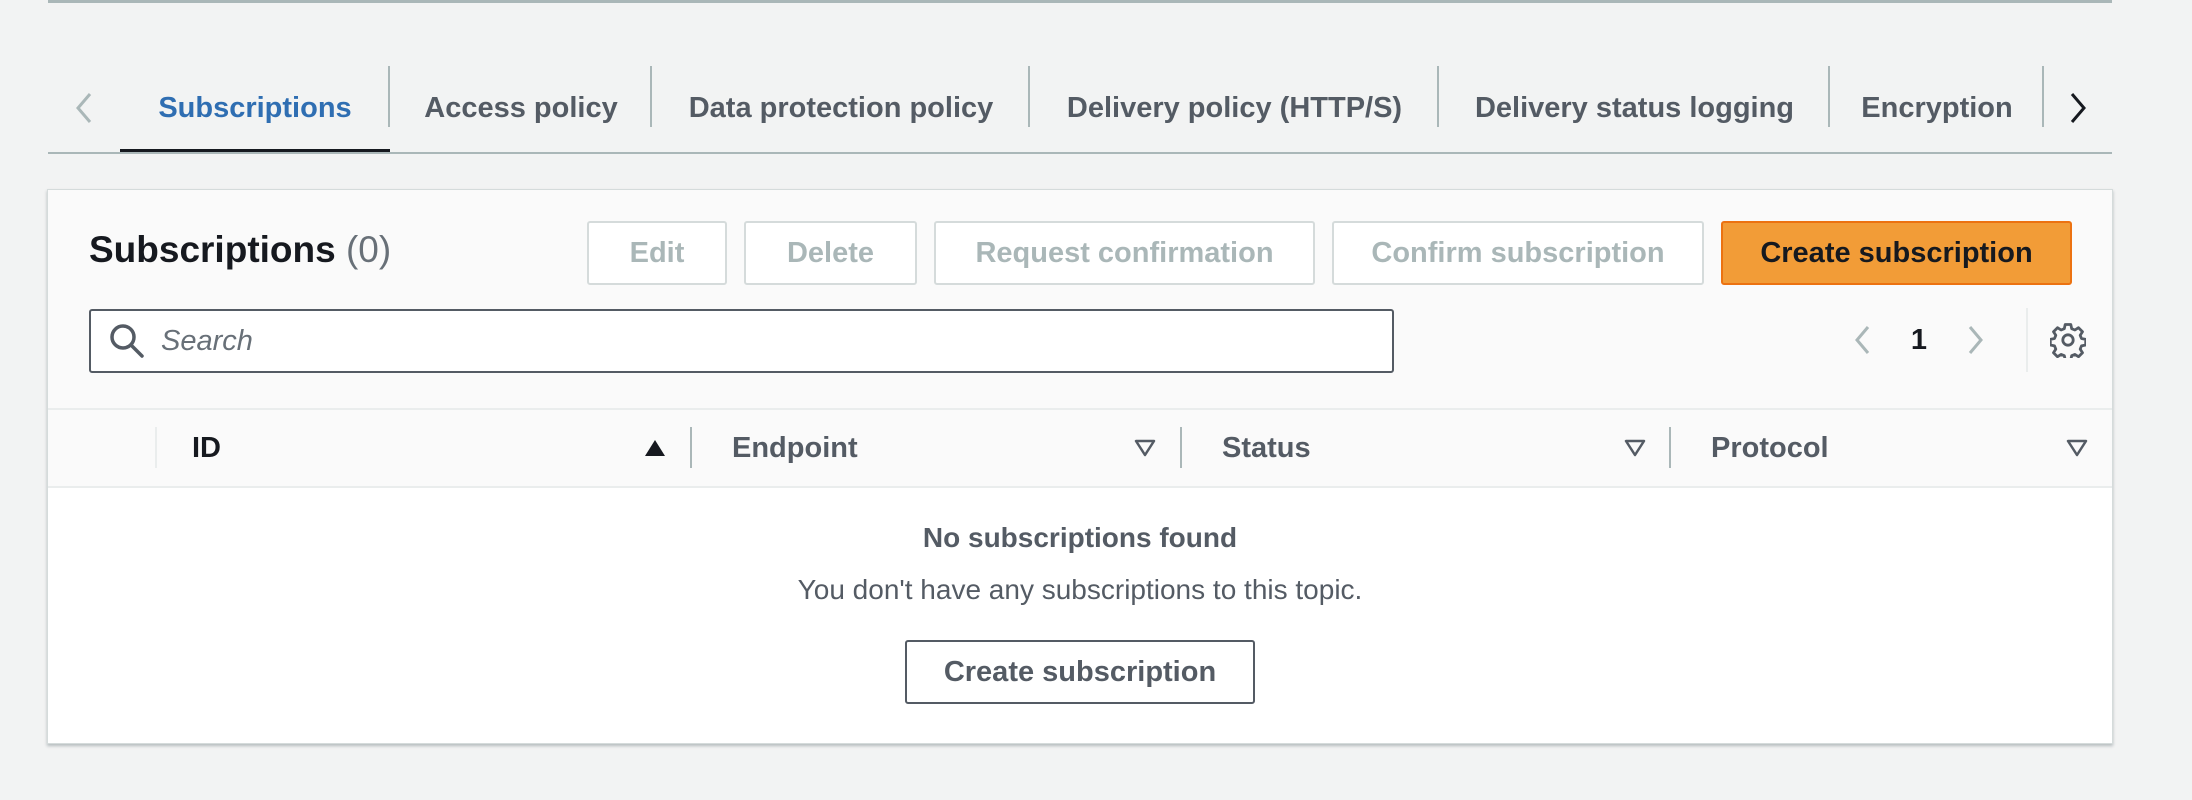 Image resolution: width=2192 pixels, height=800 pixels. What do you see at coordinates (1080, 1) in the screenshot?
I see `top-divider` at bounding box center [1080, 1].